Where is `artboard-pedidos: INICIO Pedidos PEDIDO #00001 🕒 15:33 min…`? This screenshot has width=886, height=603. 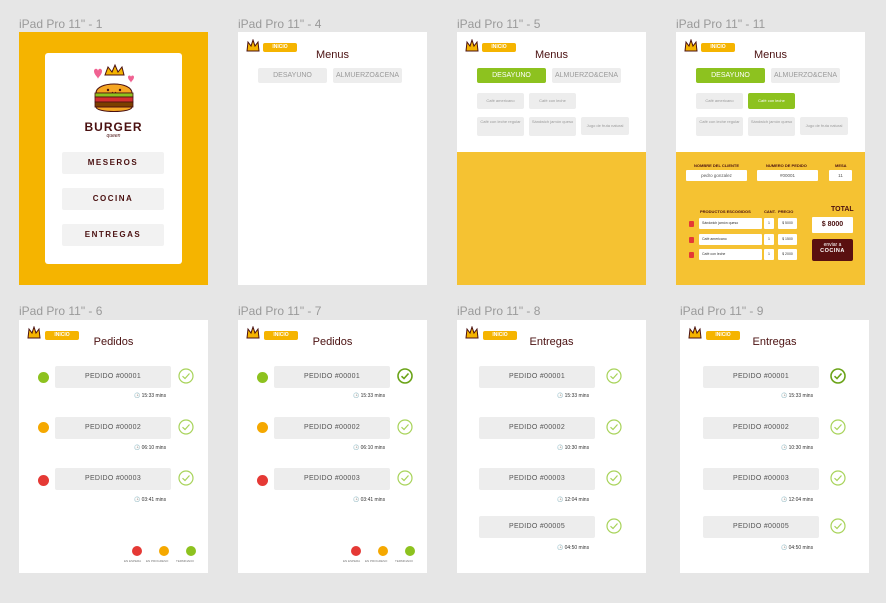
artboard-pedidos: INICIO Pedidos PEDIDO #00001 🕒 15:33 min… is located at coordinates (113, 446).